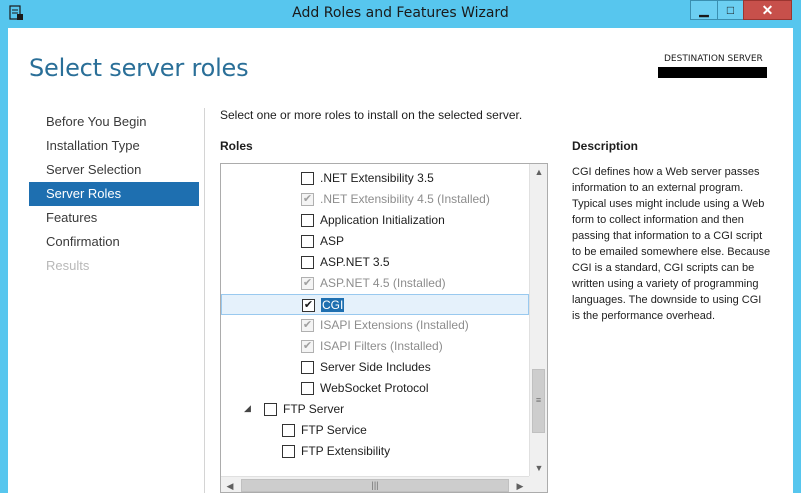 This screenshot has height=493, width=801. Describe the element at coordinates (346, 451) in the screenshot. I see `role-label: FTP Extensibility` at that location.